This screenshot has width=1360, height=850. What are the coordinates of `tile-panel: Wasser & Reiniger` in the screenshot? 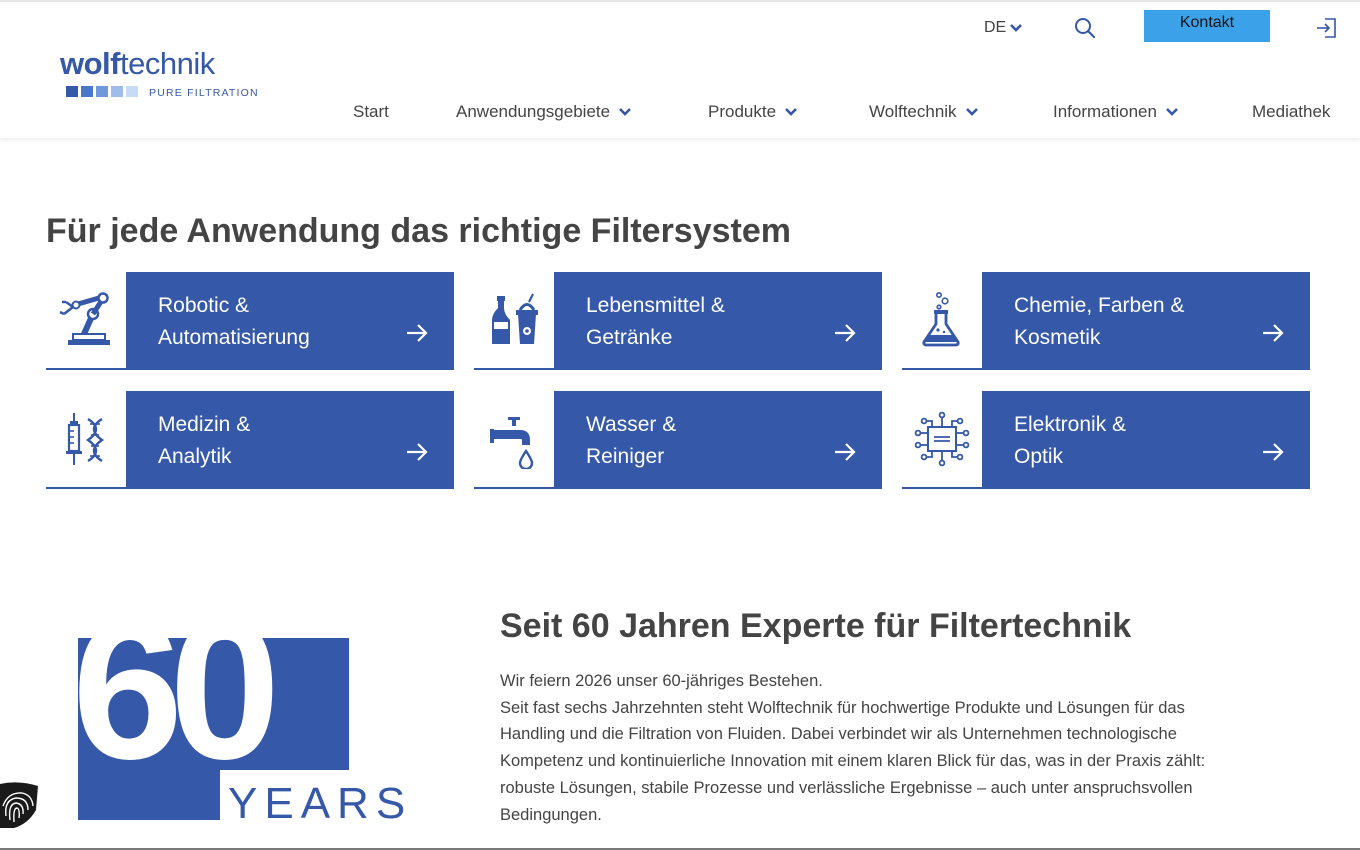 It's located at (718, 440).